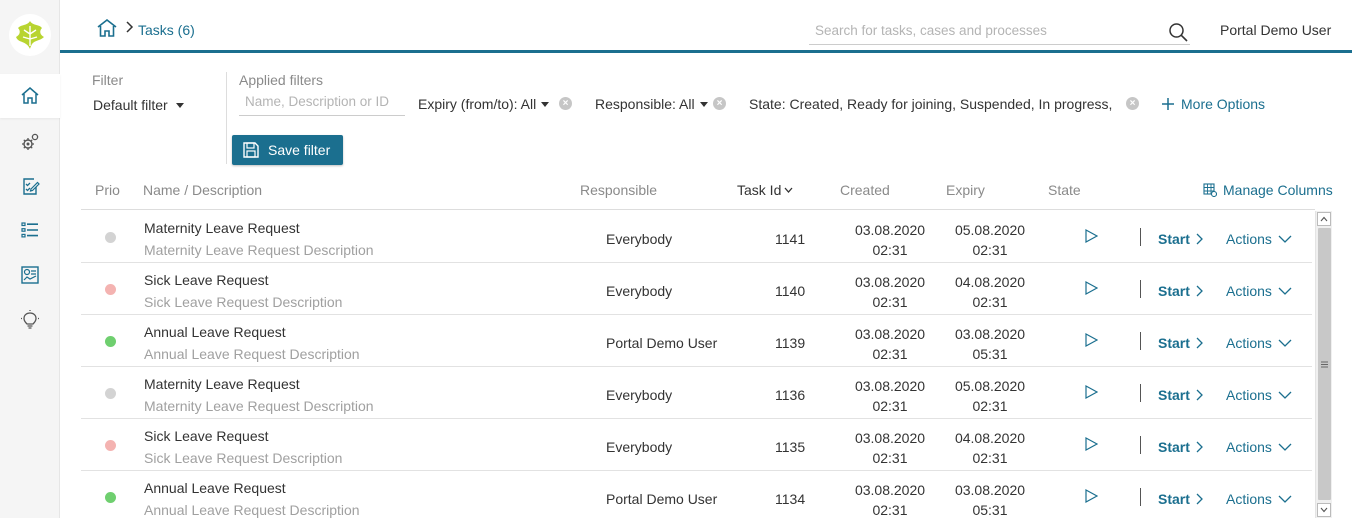 The width and height of the screenshot is (1352, 518). I want to click on column-header-created: Created, so click(865, 190).